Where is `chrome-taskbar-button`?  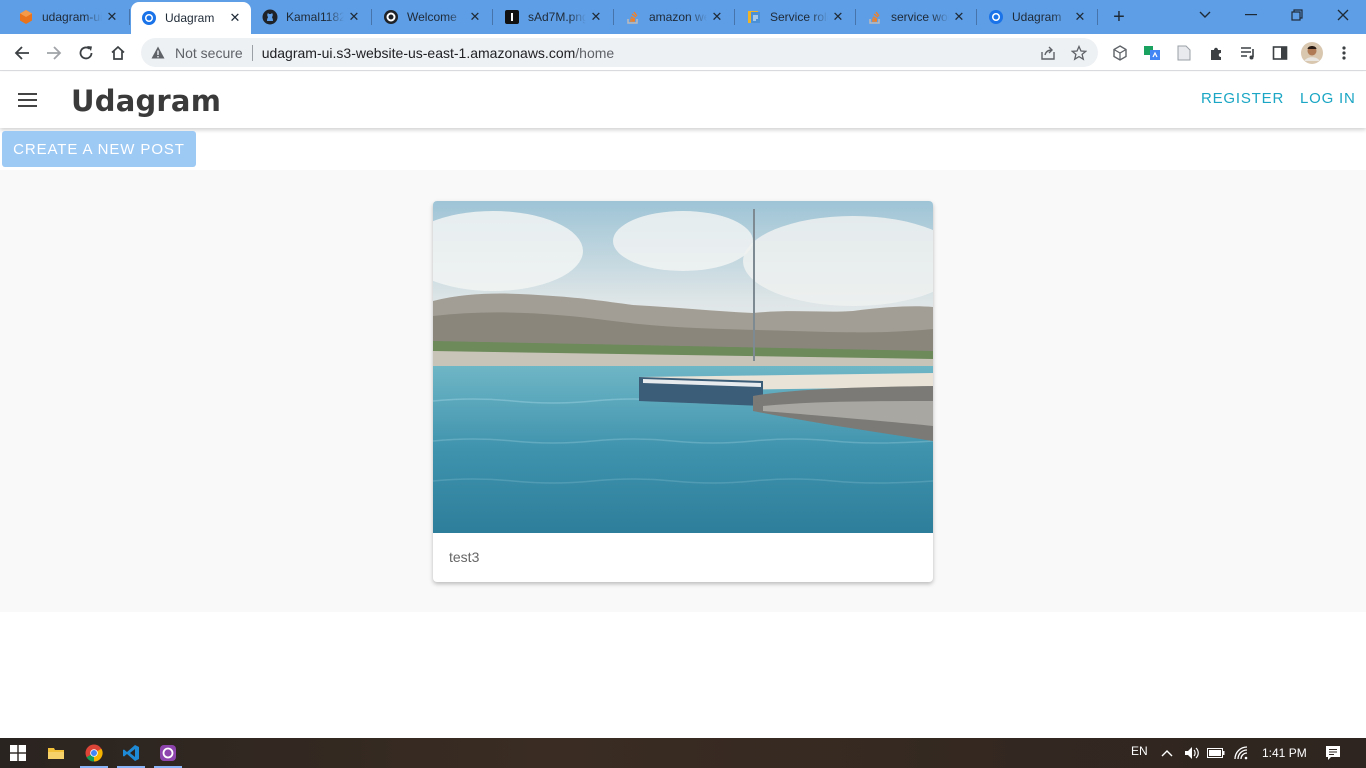 chrome-taskbar-button is located at coordinates (94, 753).